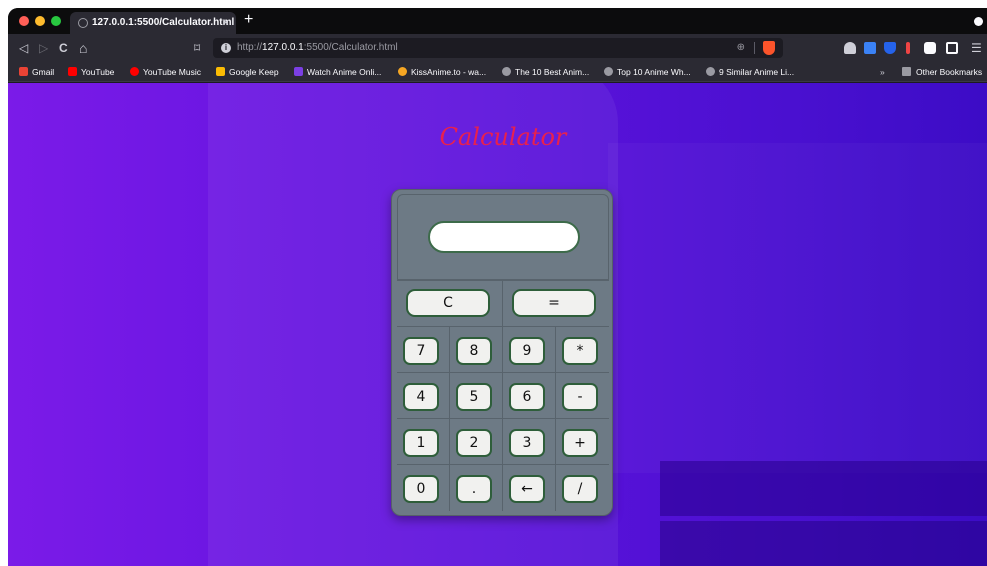 Image resolution: width=987 pixels, height=566 pixels. What do you see at coordinates (402, 71) in the screenshot?
I see `kissanime-icon` at bounding box center [402, 71].